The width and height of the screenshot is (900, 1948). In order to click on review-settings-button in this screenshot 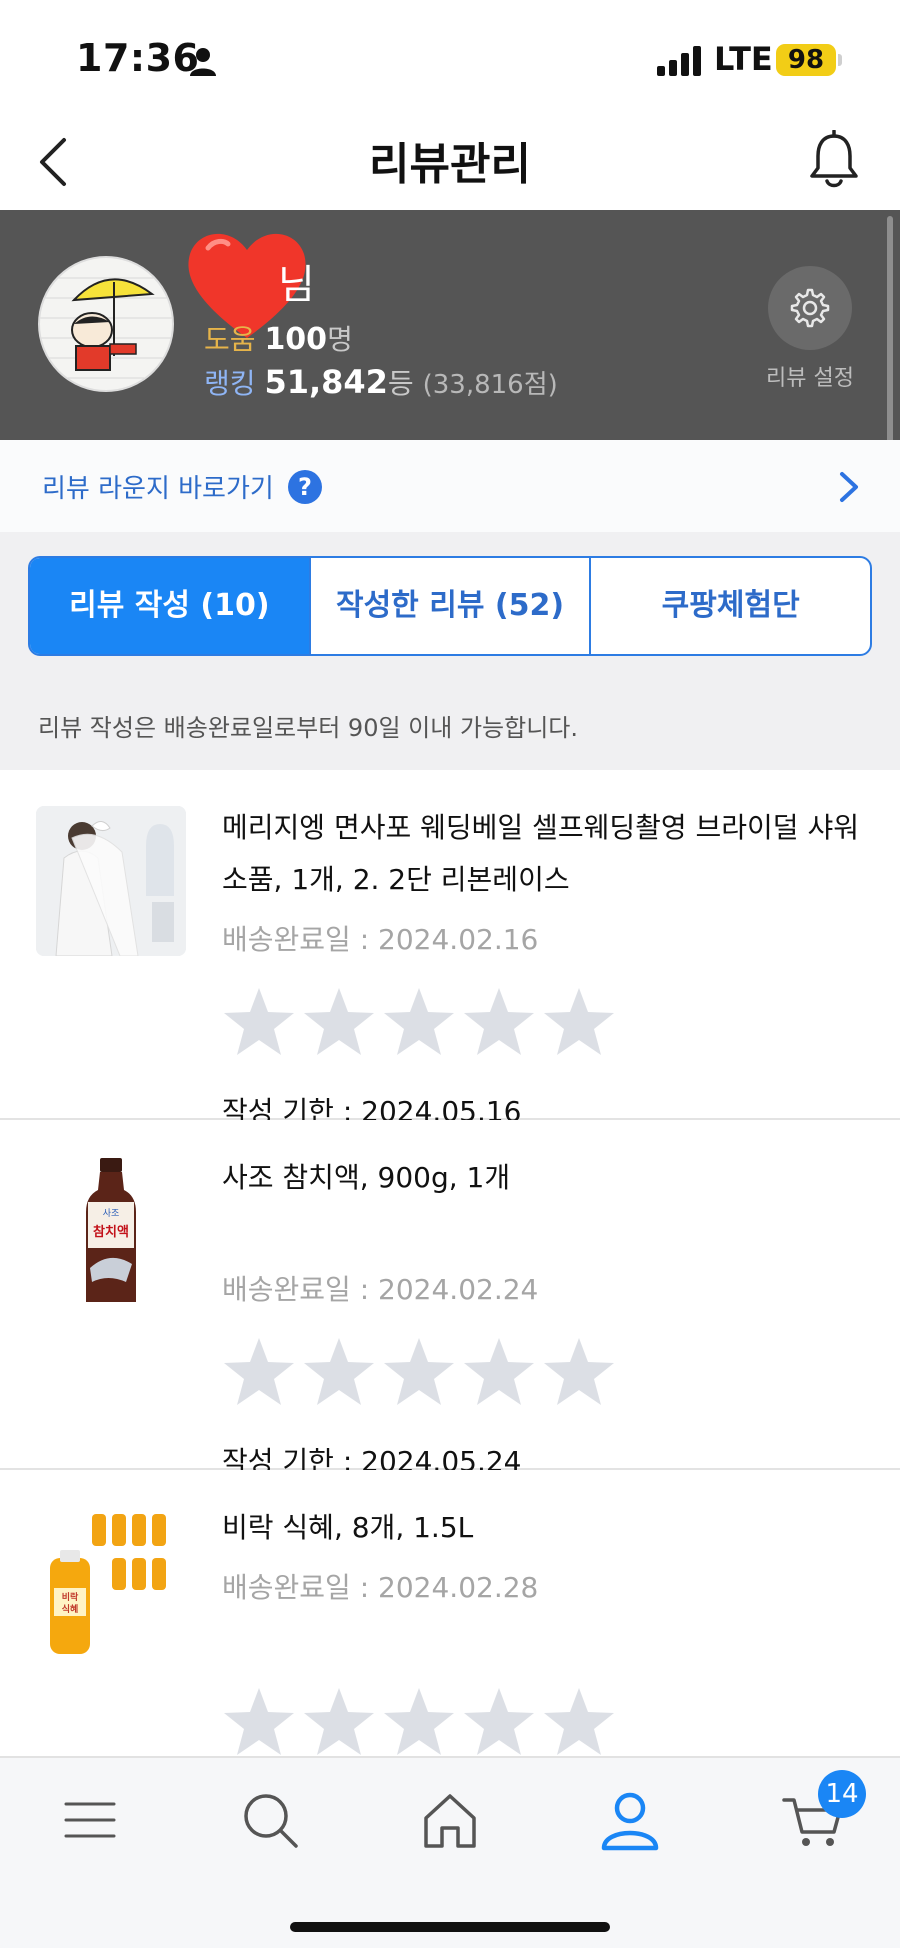, I will do `click(810, 308)`.